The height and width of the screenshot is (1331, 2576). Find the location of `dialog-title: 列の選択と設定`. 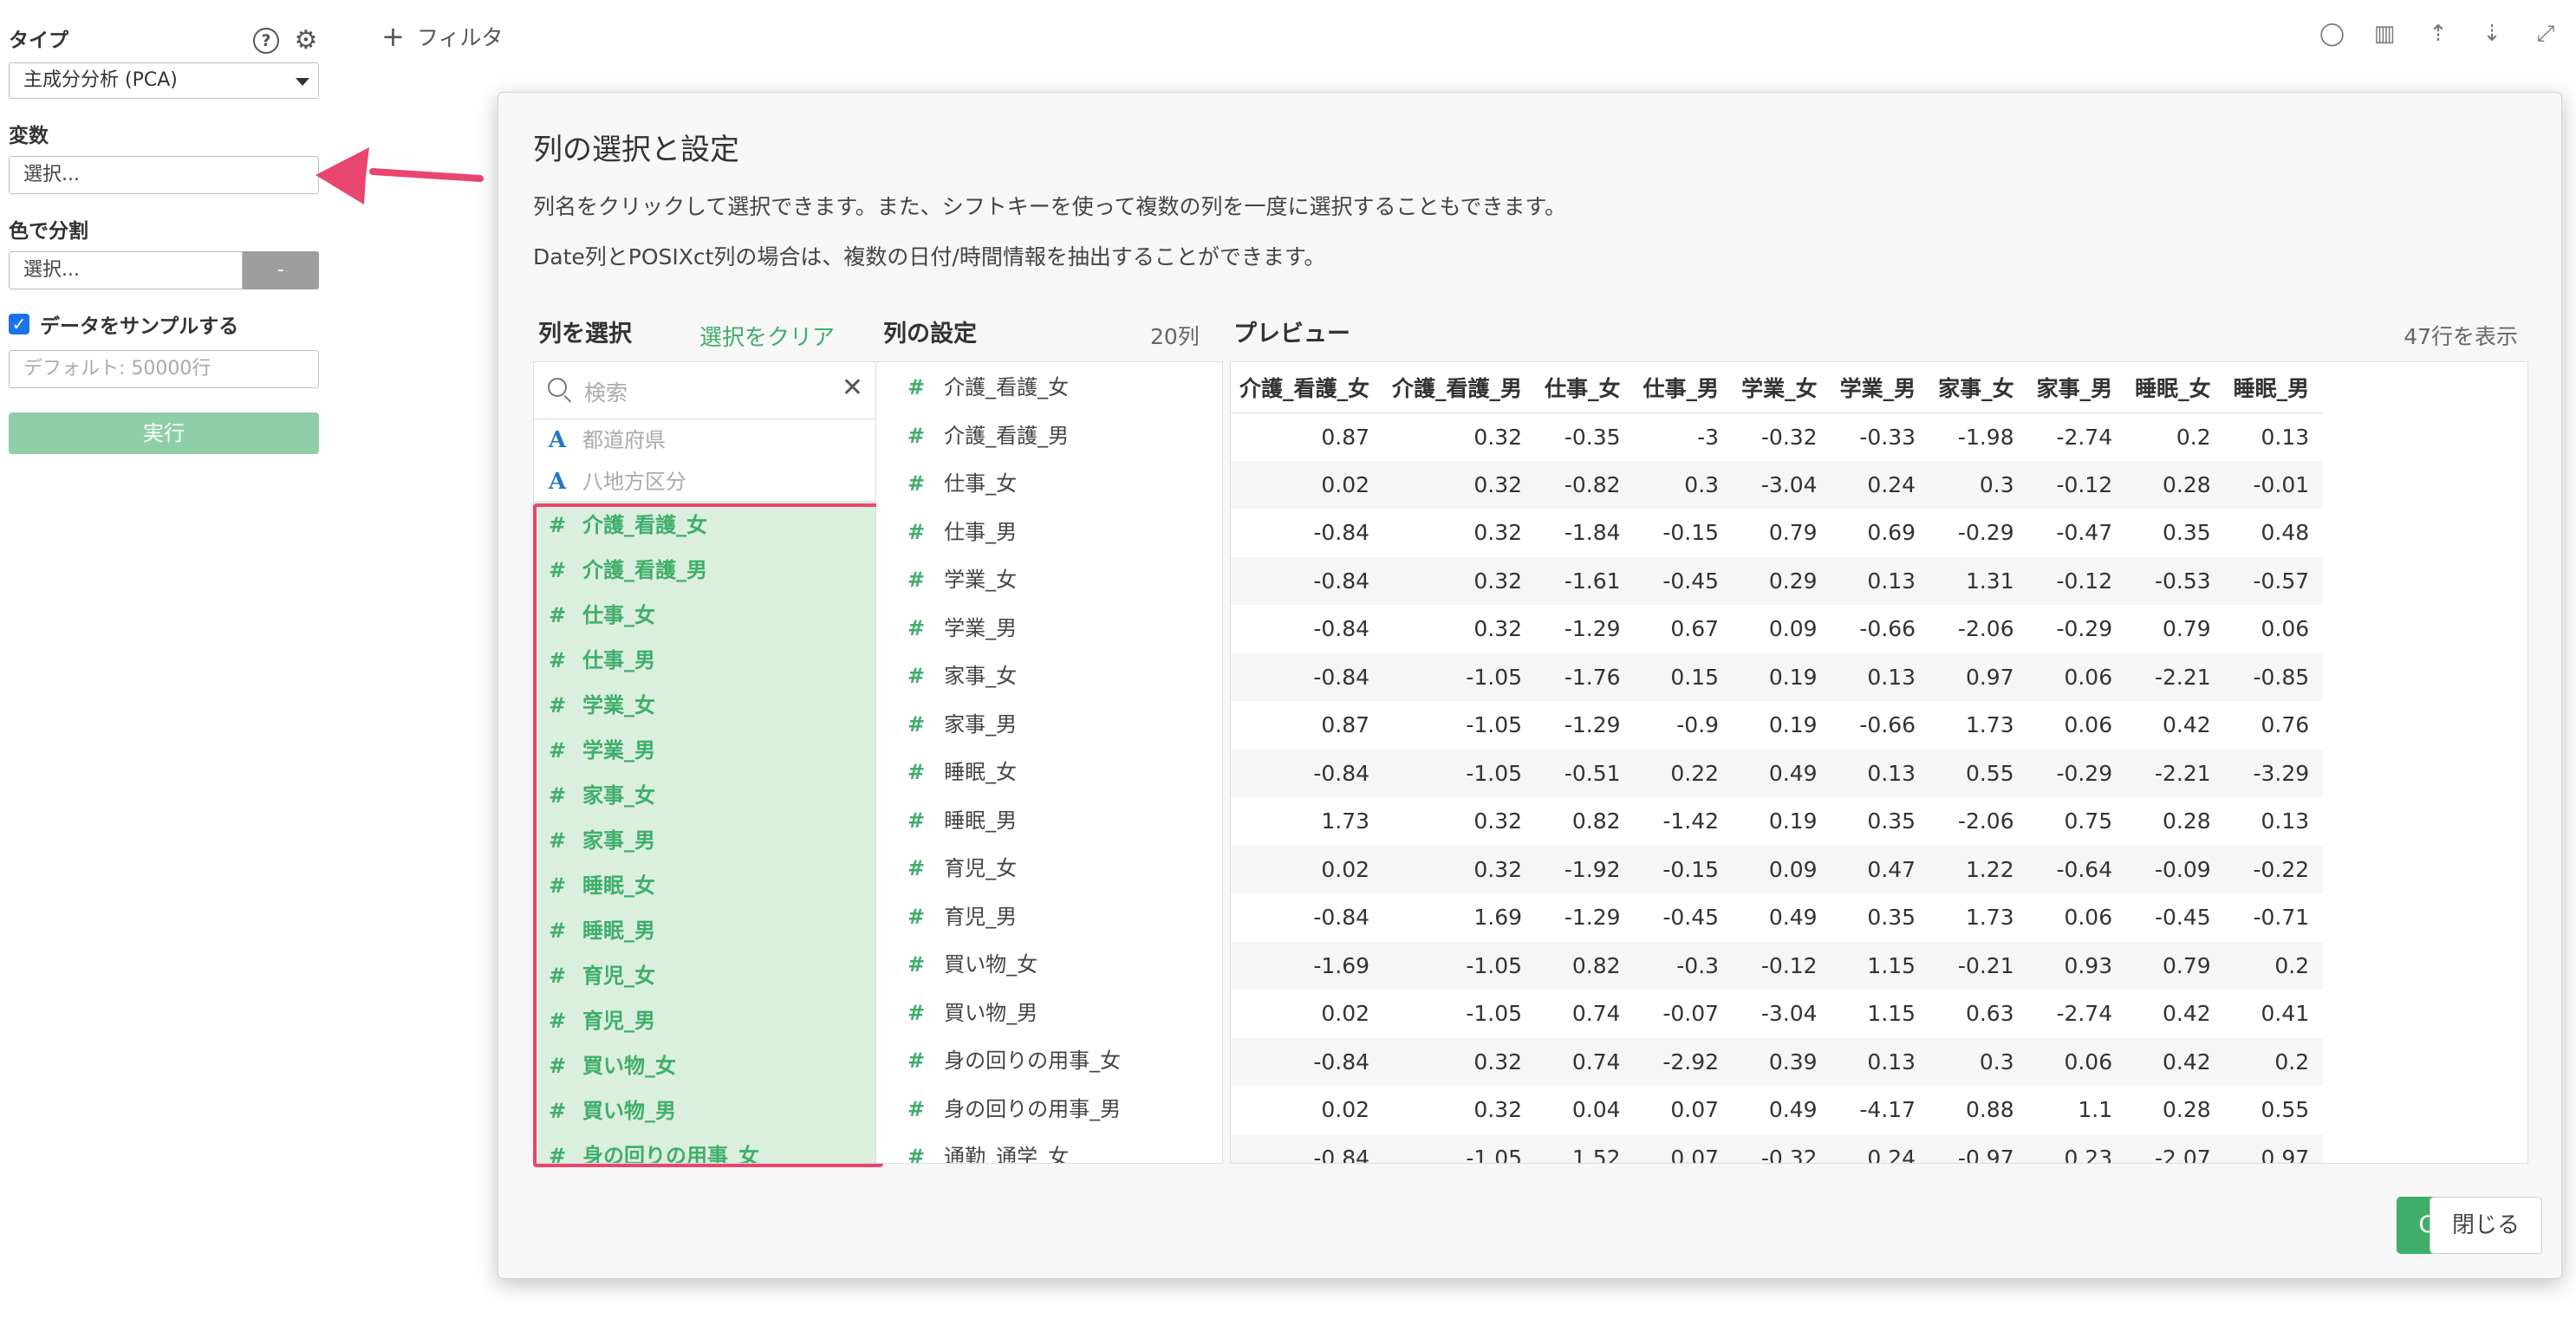

dialog-title: 列の選択と設定 is located at coordinates (636, 150).